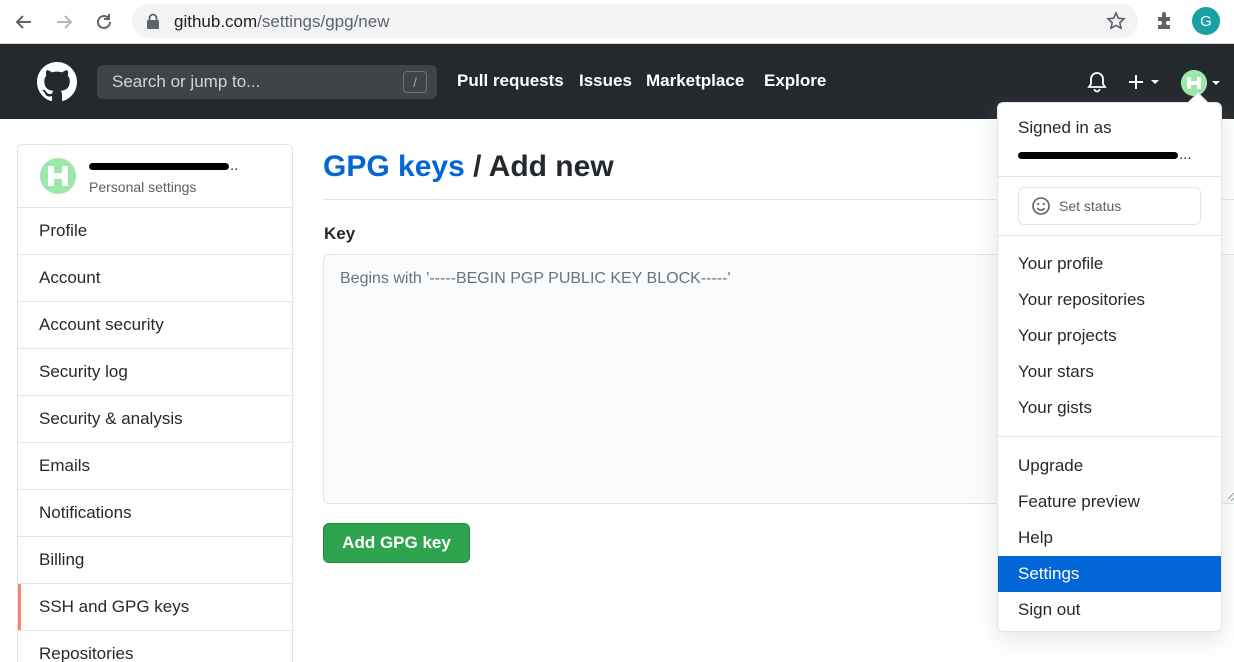  What do you see at coordinates (153, 21) in the screenshot?
I see `lock-icon` at bounding box center [153, 21].